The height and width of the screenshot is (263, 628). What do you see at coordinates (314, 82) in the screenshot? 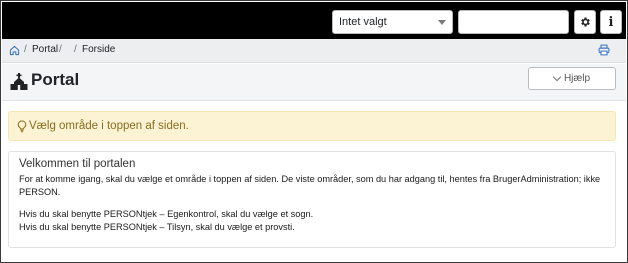
I see `page-header: Portal Hjælp` at bounding box center [314, 82].